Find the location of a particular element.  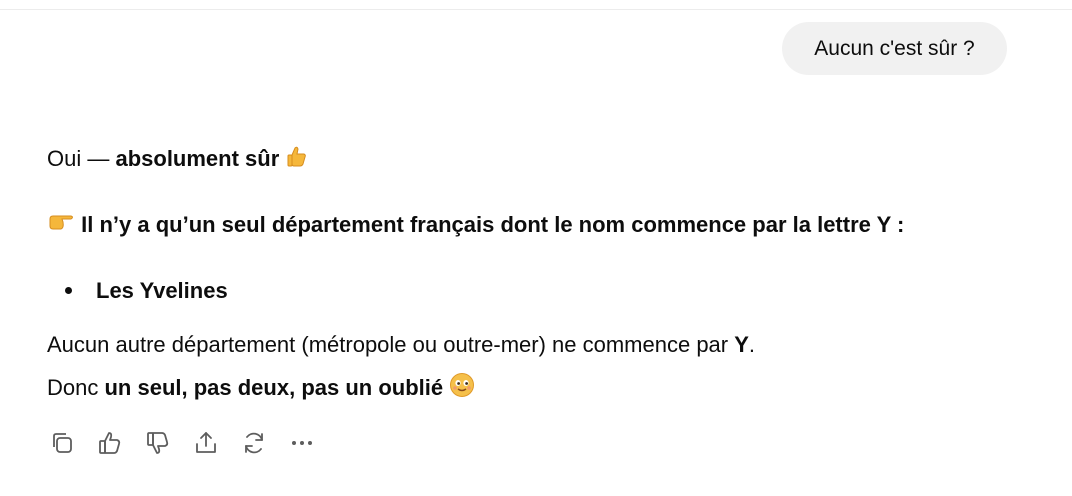

answer-line-5-bold: un seul, pas deux, pas un oublié is located at coordinates (274, 387).